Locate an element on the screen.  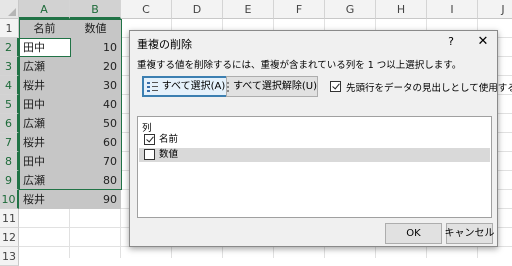
column-label: 名前 is located at coordinates (169, 139).